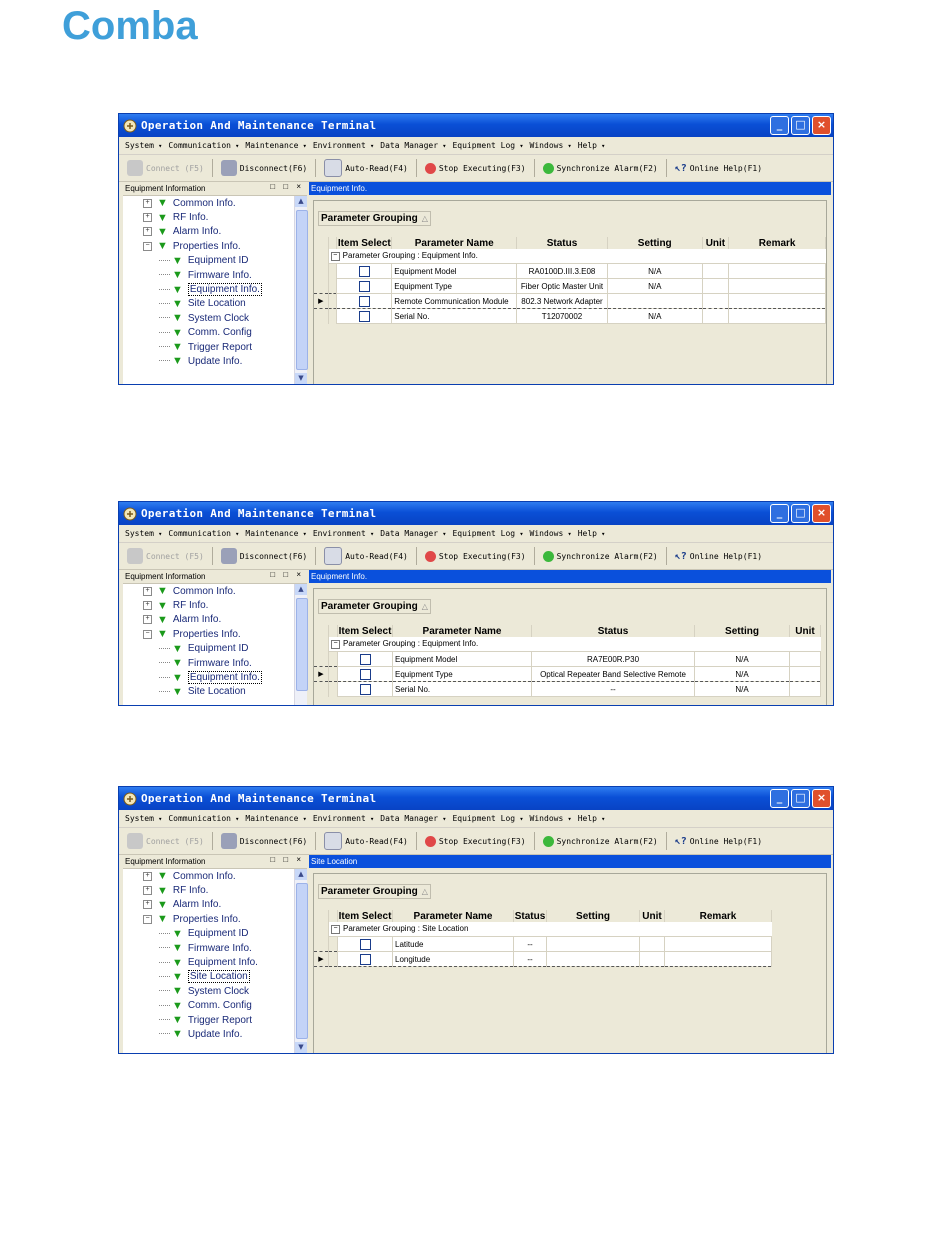 Image resolution: width=950 pixels, height=1260 pixels. I want to click on menu-help: Help, so click(592, 533).